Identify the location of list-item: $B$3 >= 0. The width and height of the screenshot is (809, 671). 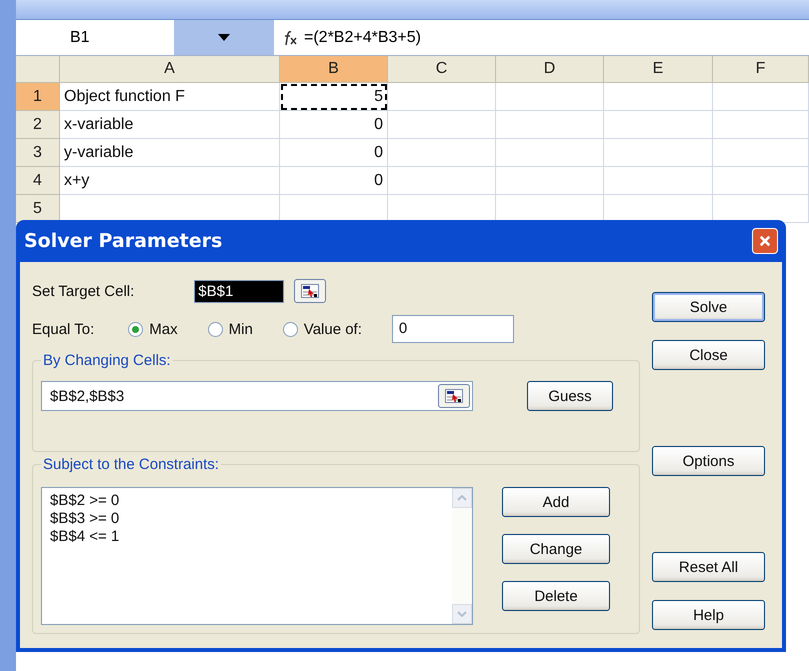
(247, 519).